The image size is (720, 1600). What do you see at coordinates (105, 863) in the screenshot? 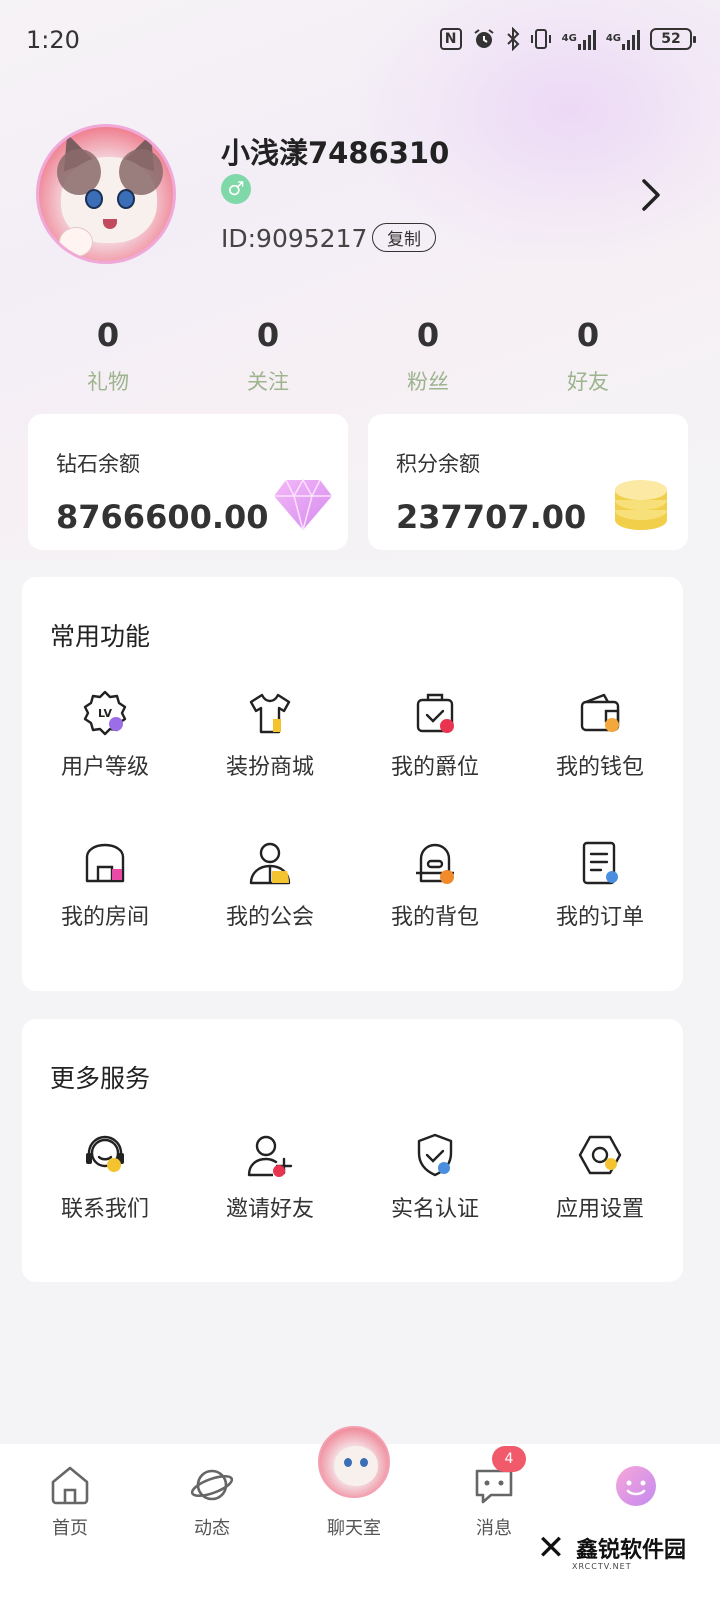
I see `room-icon` at bounding box center [105, 863].